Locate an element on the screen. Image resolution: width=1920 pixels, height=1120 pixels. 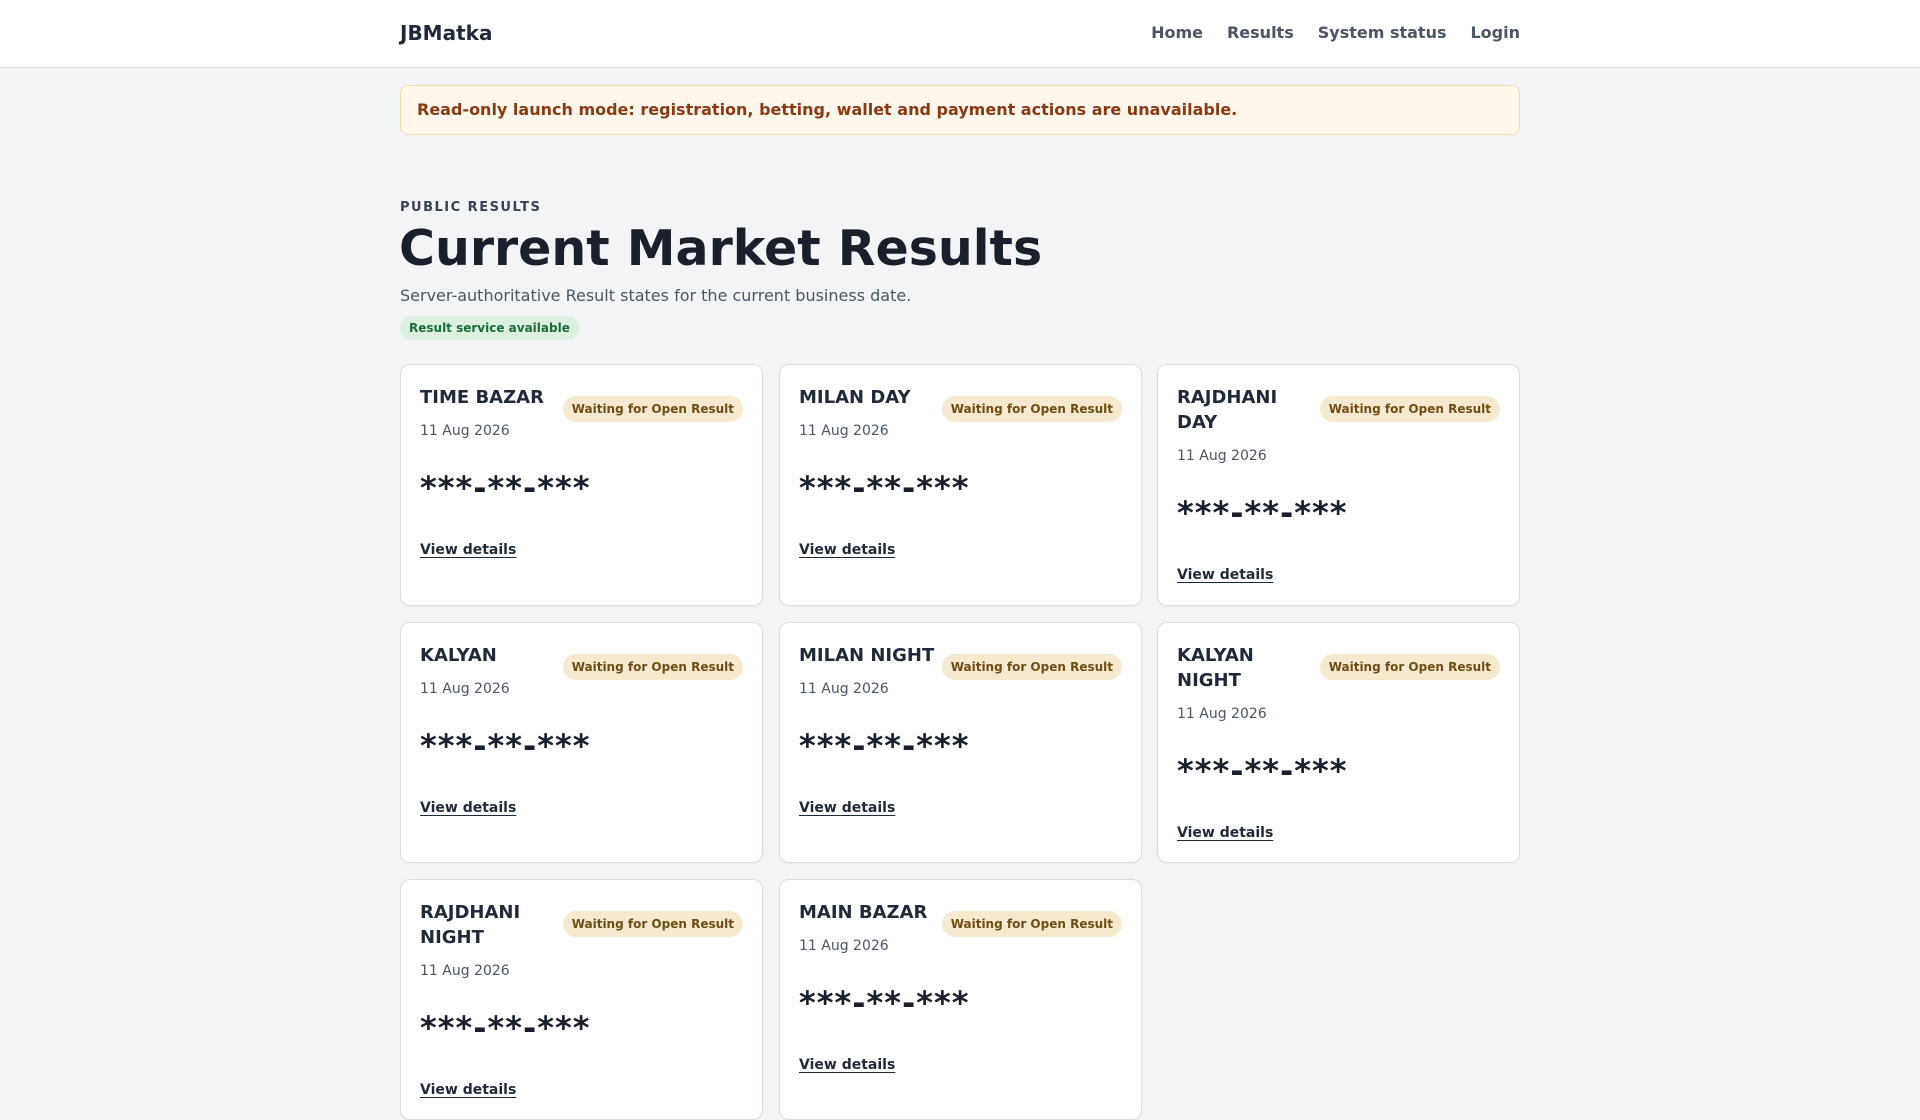
nav-login-link: Login is located at coordinates (1495, 32).